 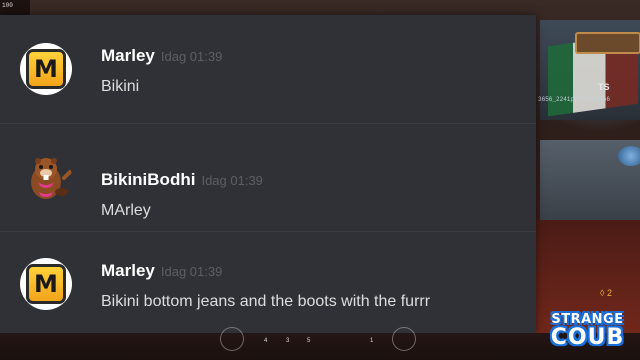 What do you see at coordinates (266, 341) in the screenshot?
I see `hud-slot: 4` at bounding box center [266, 341].